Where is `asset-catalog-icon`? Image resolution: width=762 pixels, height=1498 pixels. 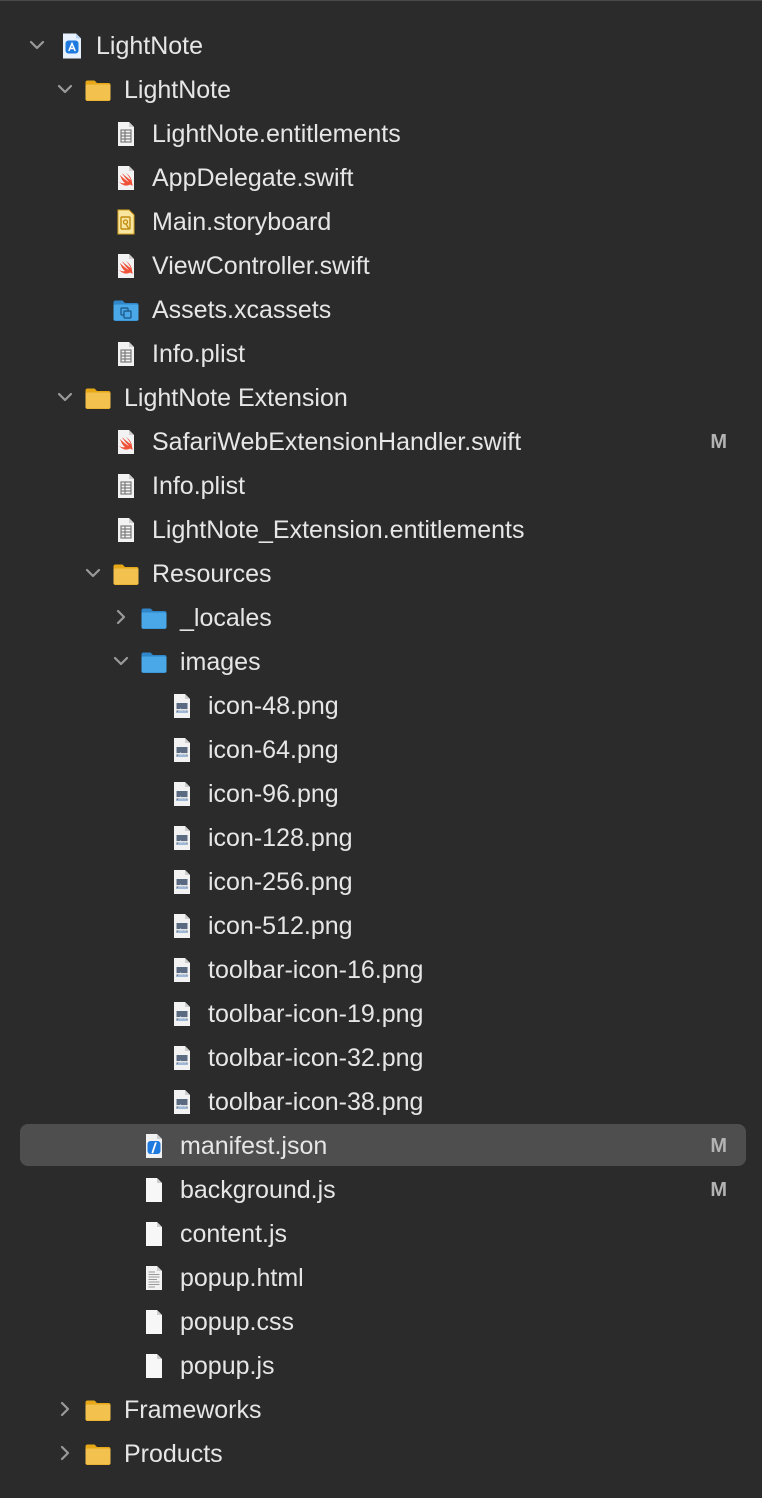 asset-catalog-icon is located at coordinates (126, 310).